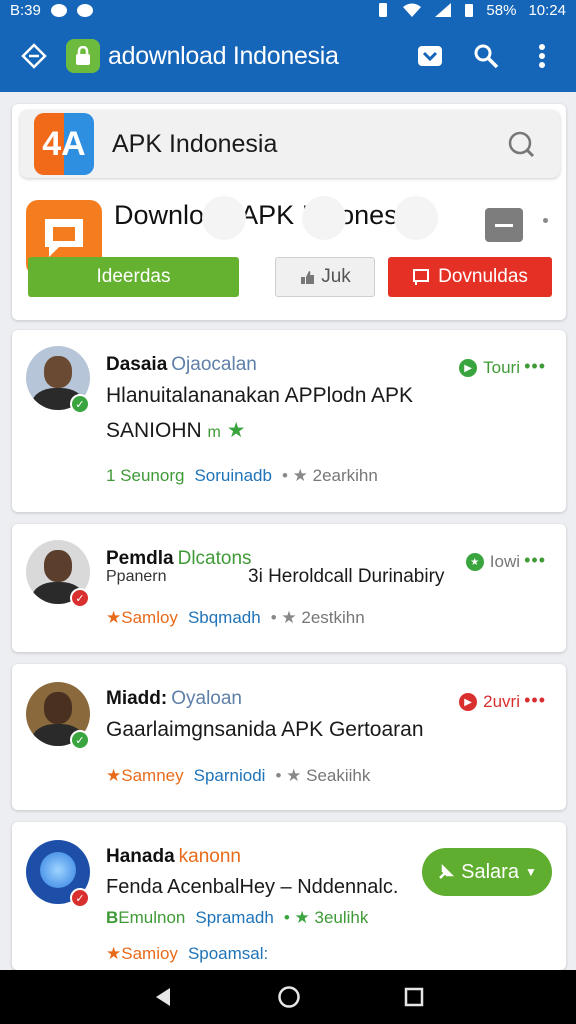 The width and height of the screenshot is (576, 1024). I want to click on thumb-icon, so click(308, 277).